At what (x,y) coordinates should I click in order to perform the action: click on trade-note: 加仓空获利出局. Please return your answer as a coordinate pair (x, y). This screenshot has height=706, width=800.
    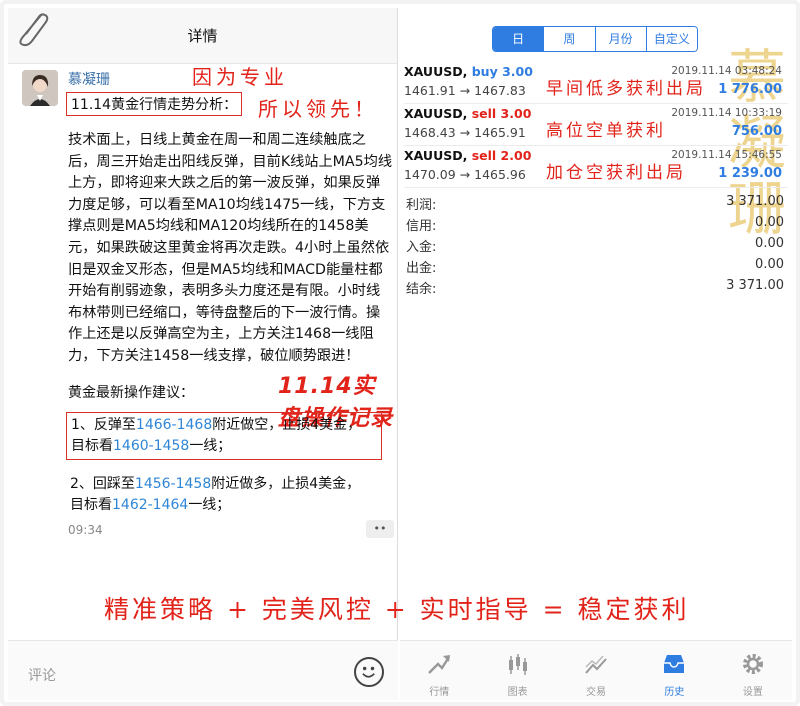
    Looking at the image, I should click on (616, 173).